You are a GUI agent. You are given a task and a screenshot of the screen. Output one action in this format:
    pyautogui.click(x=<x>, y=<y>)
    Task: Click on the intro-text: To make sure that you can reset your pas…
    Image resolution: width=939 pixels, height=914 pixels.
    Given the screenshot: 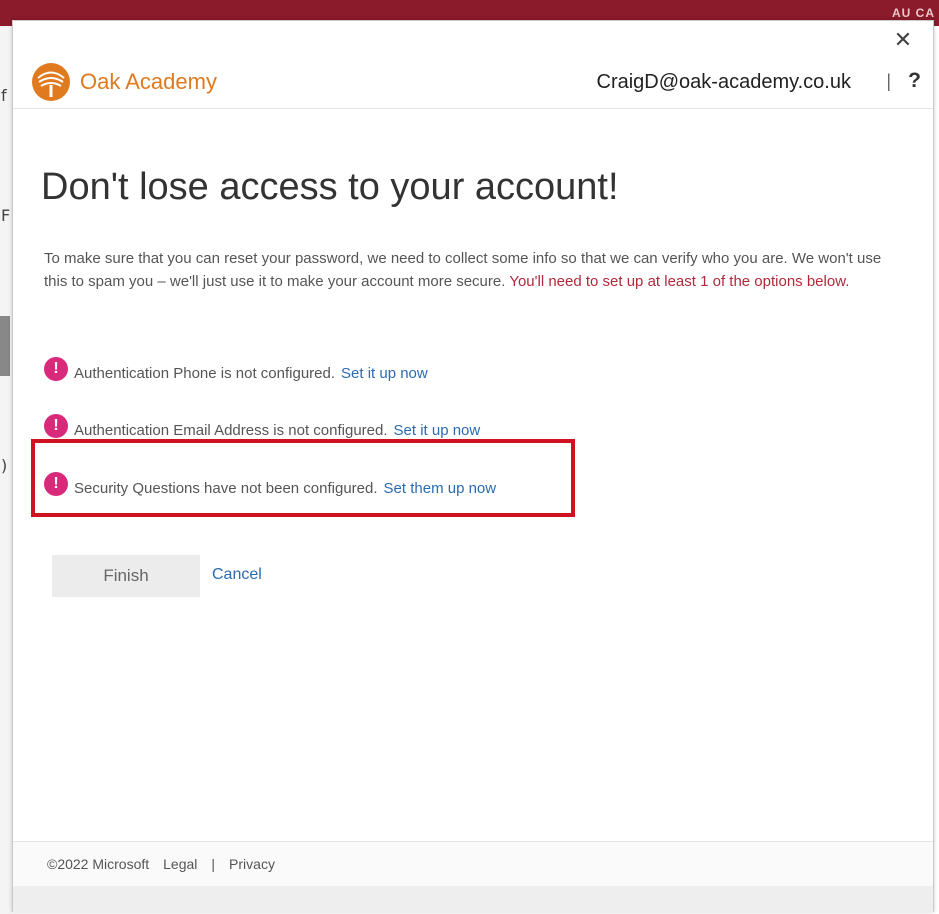 What is the action you would take?
    pyautogui.click(x=466, y=270)
    